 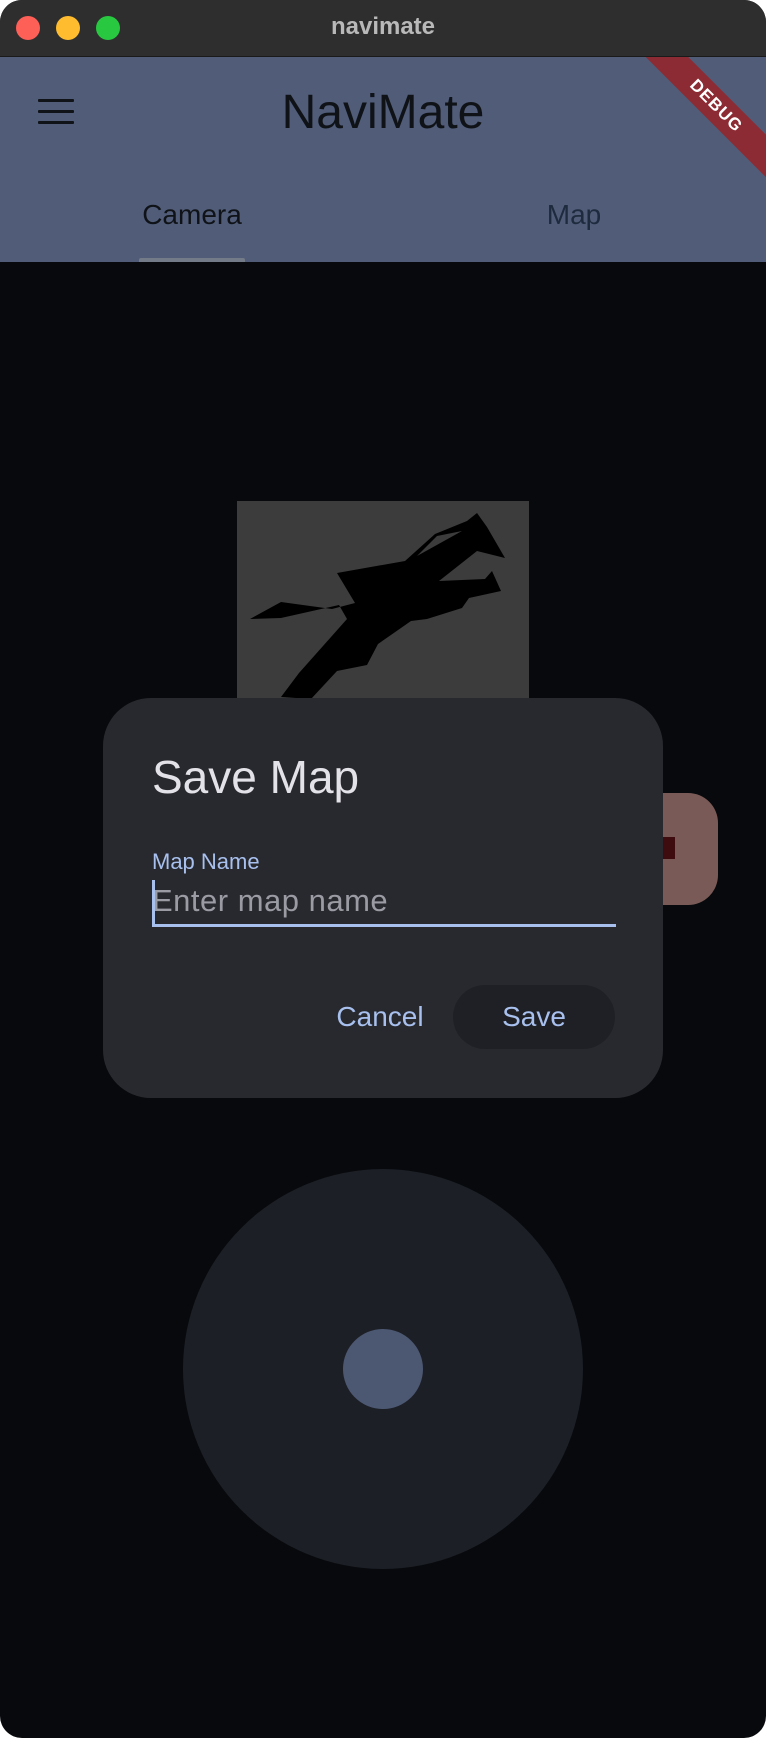 I want to click on app-bar: NaviMate Camera Map DEBUG, so click(x=383, y=159).